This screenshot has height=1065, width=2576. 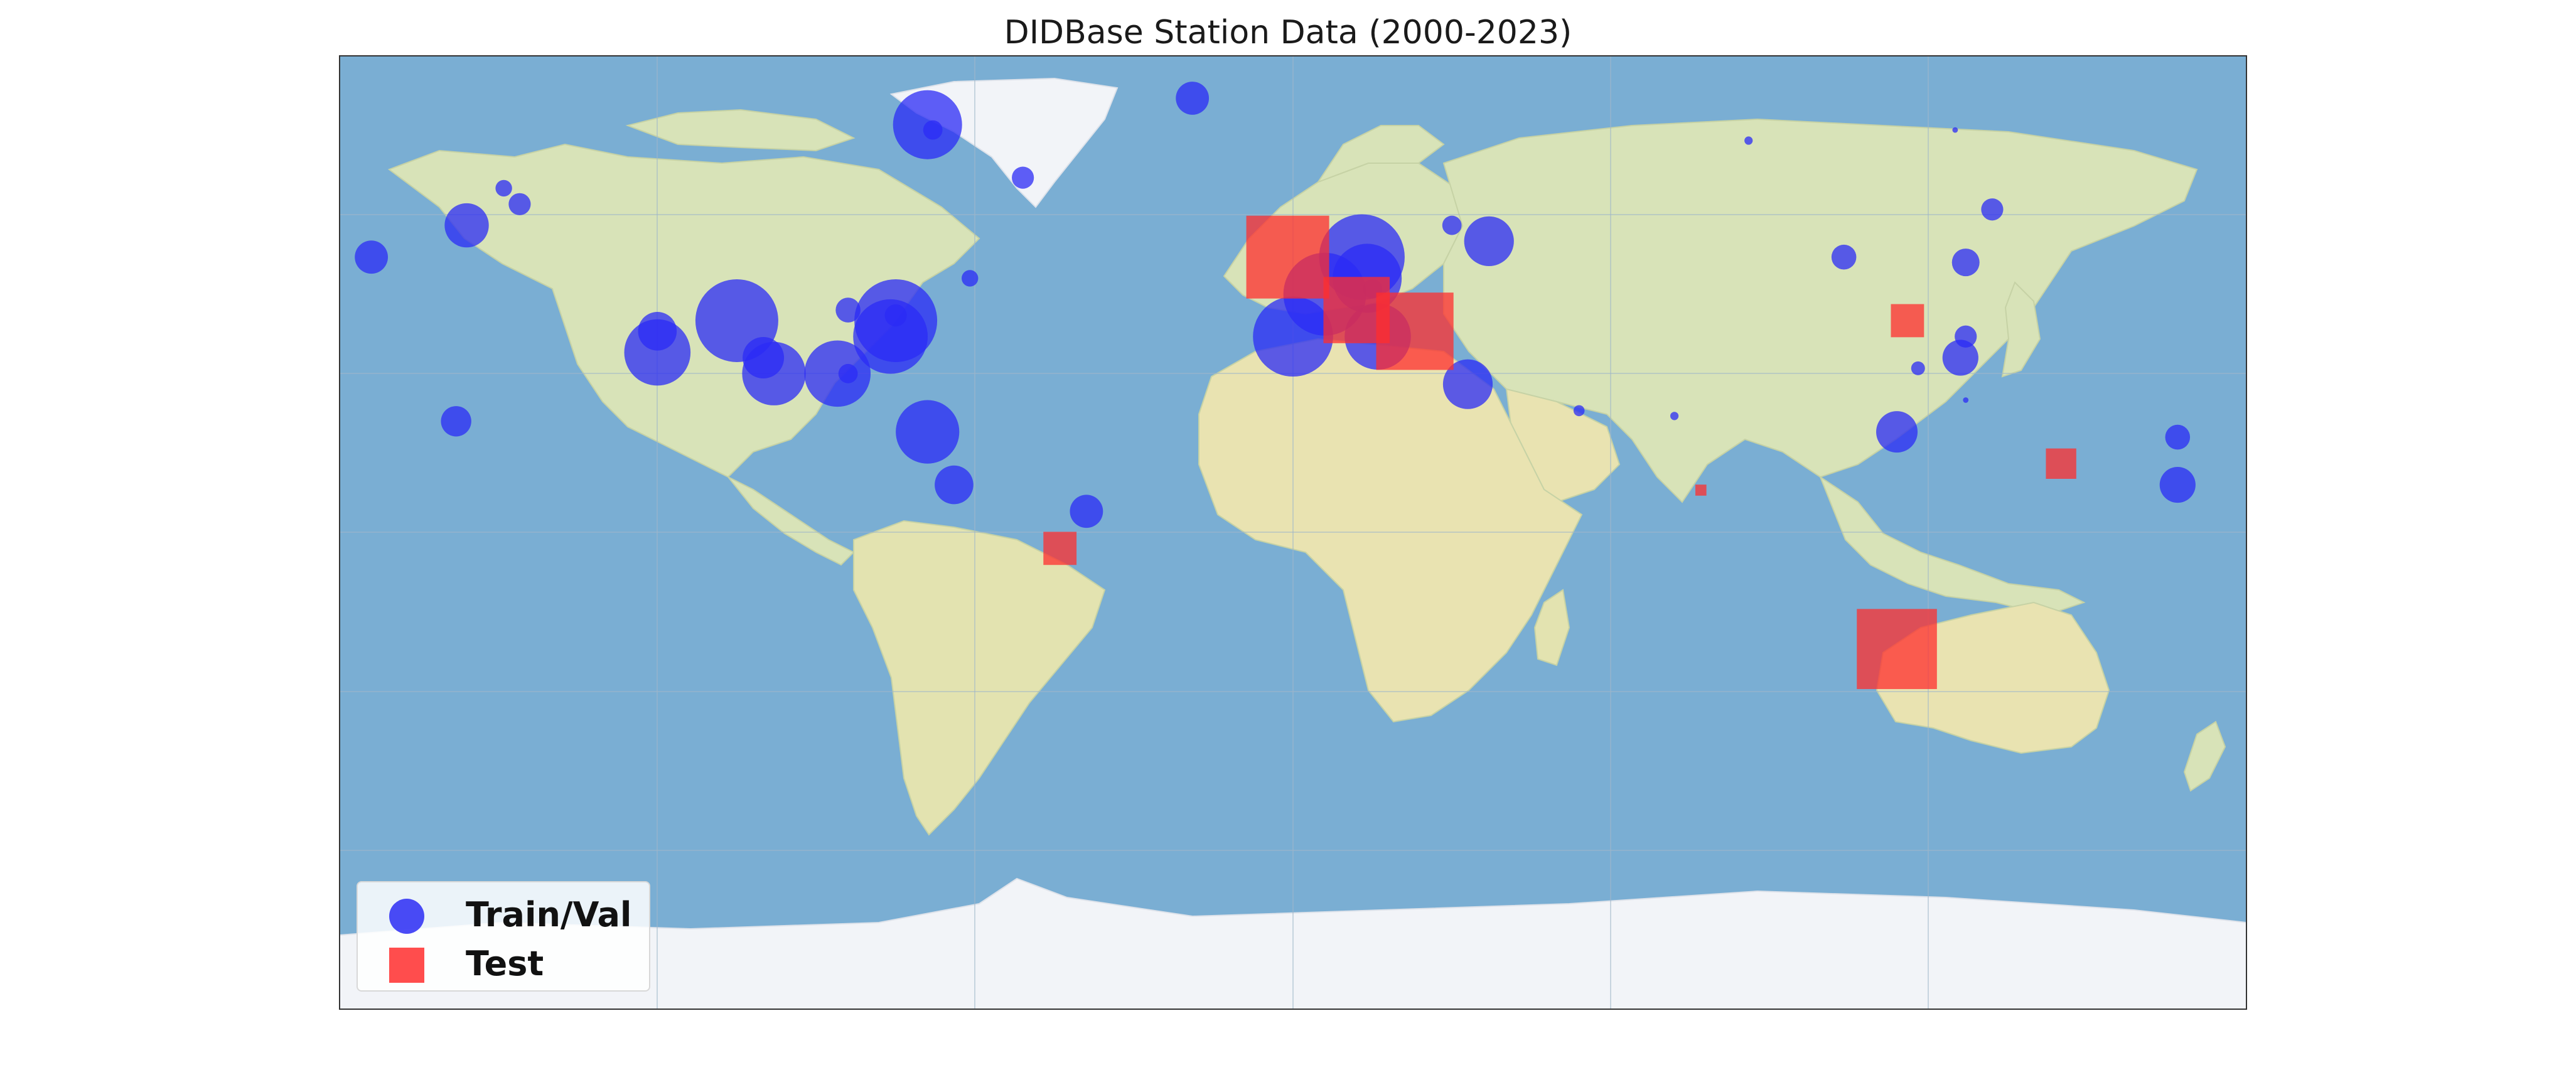 I want to click on legend-circle-icon, so click(x=406, y=916).